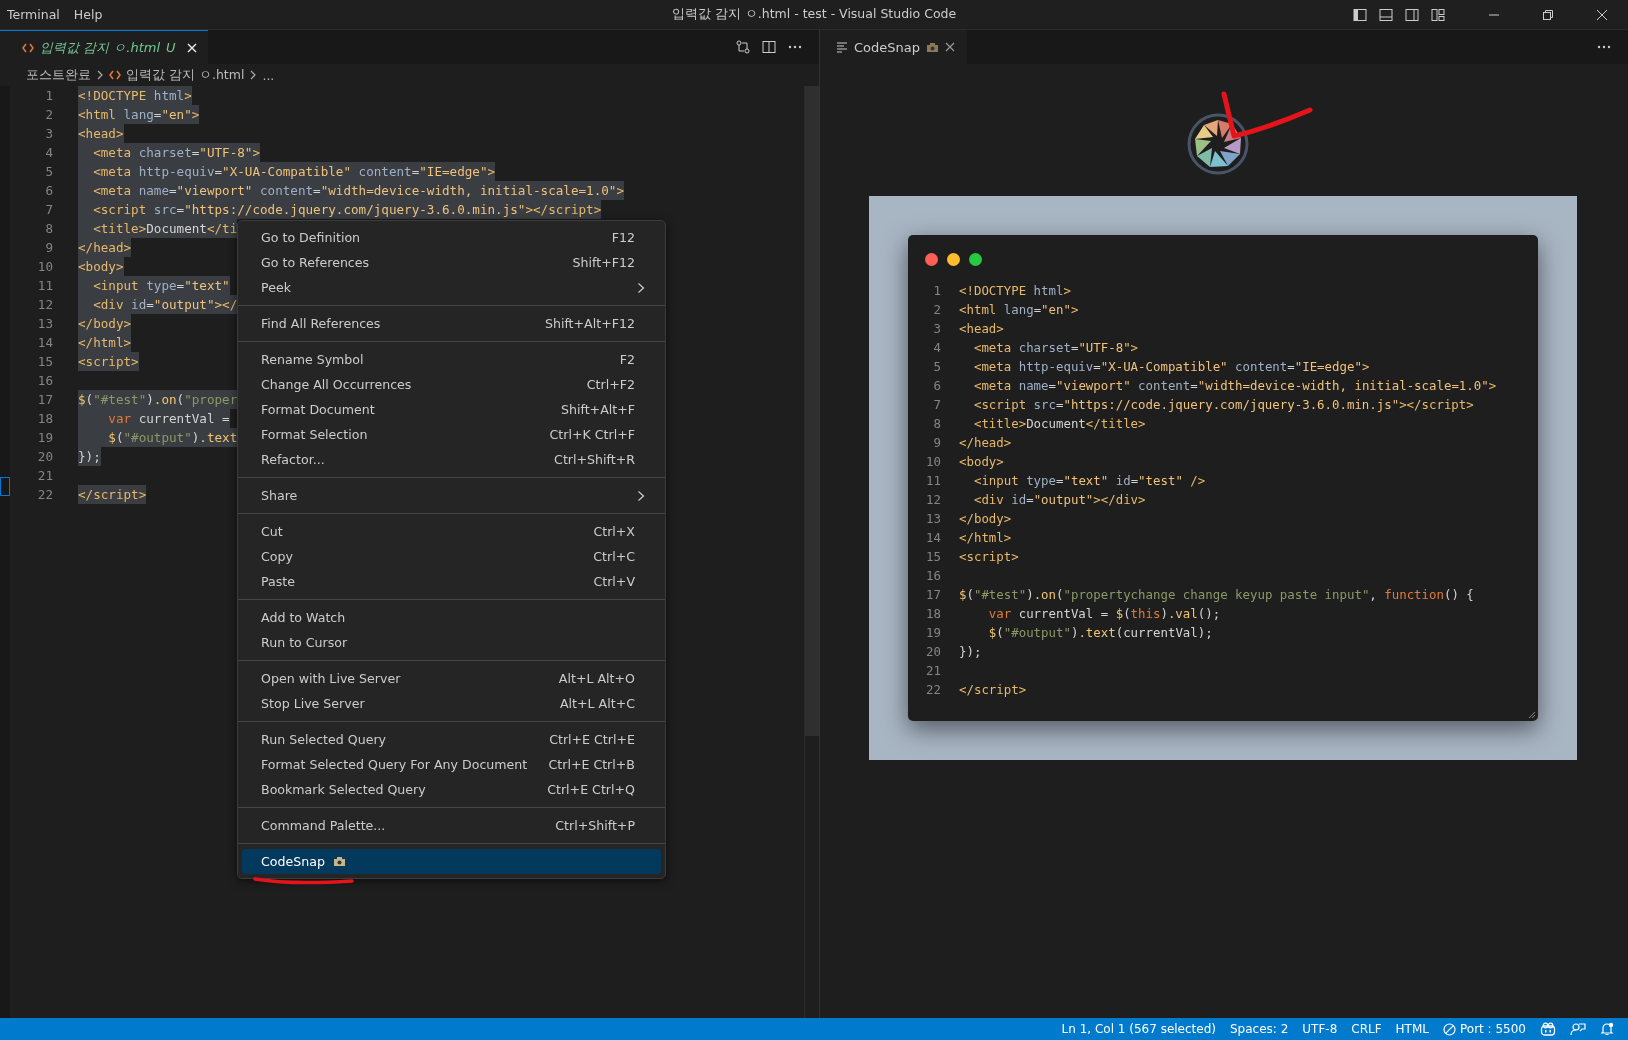 Image resolution: width=1628 pixels, height=1040 pixels. What do you see at coordinates (989, 557) in the screenshot?
I see `code-line: <script>` at bounding box center [989, 557].